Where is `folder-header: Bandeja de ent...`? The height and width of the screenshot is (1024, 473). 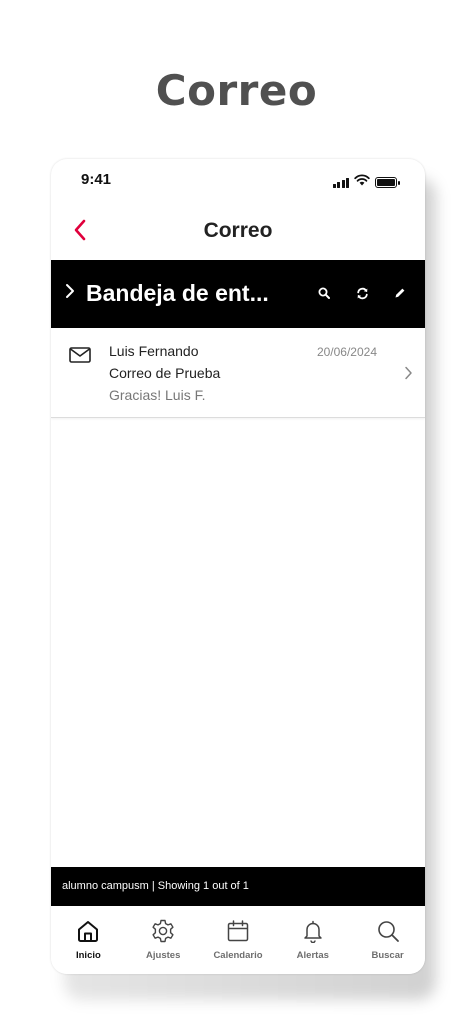
folder-header: Bandeja de ent... is located at coordinates (238, 294).